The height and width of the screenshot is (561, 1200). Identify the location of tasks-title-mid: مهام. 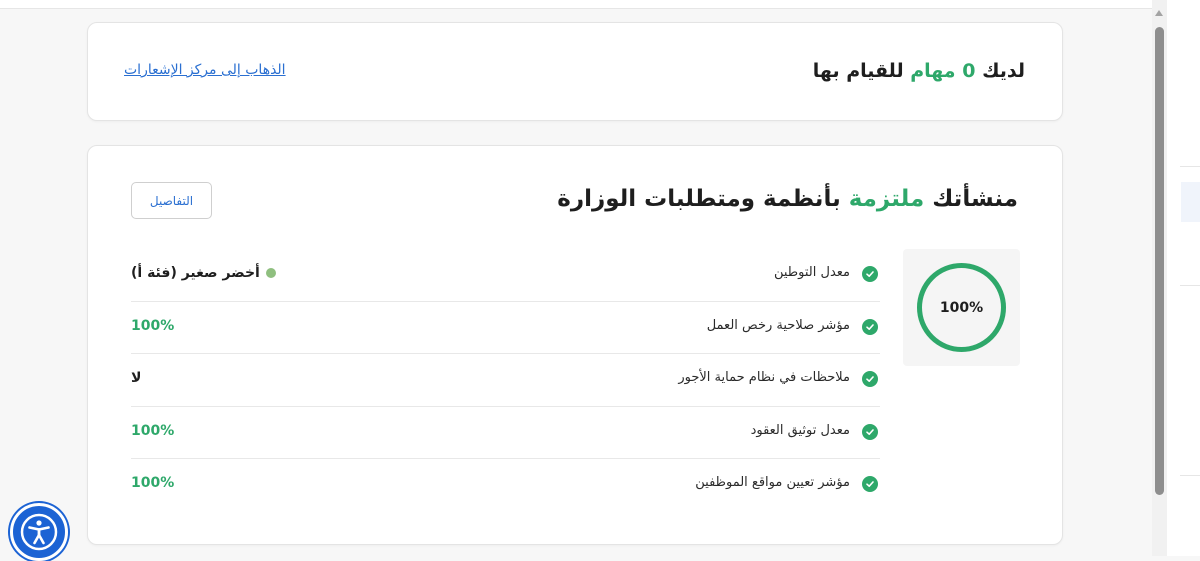
(933, 71).